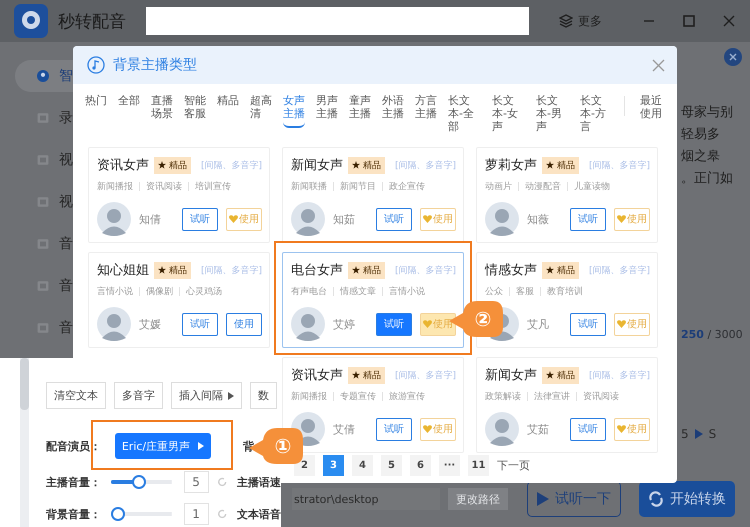  I want to click on app-logo, so click(31, 21).